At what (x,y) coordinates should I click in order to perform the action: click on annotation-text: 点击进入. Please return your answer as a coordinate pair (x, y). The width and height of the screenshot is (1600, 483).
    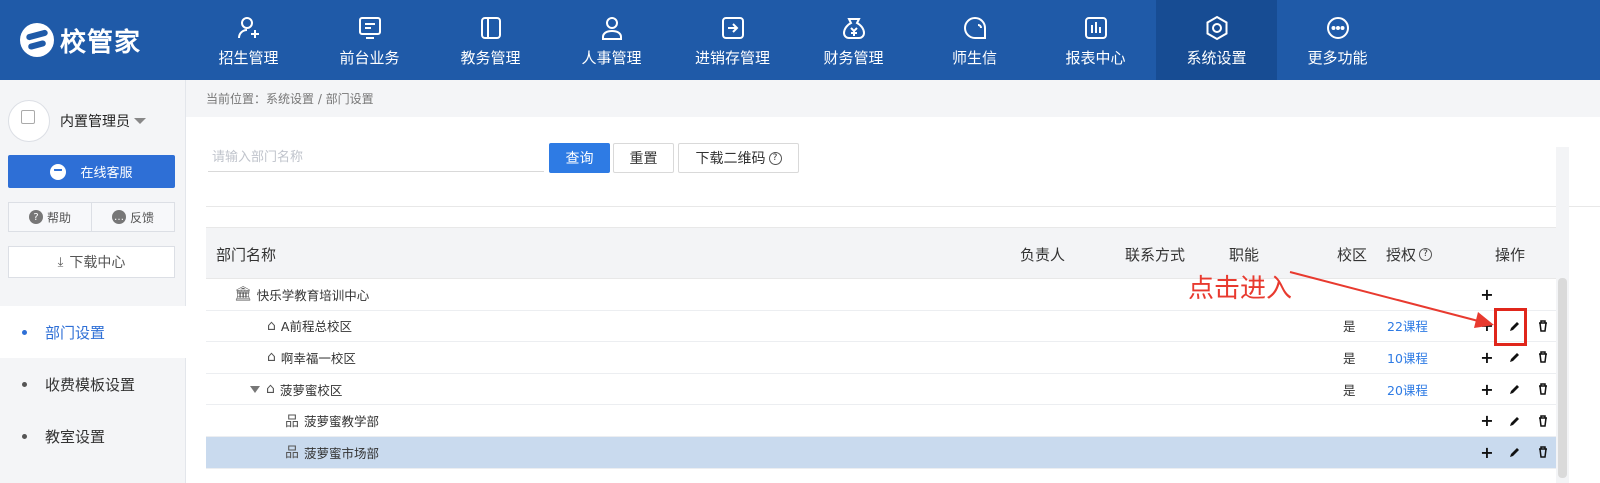
    Looking at the image, I should click on (1240, 289).